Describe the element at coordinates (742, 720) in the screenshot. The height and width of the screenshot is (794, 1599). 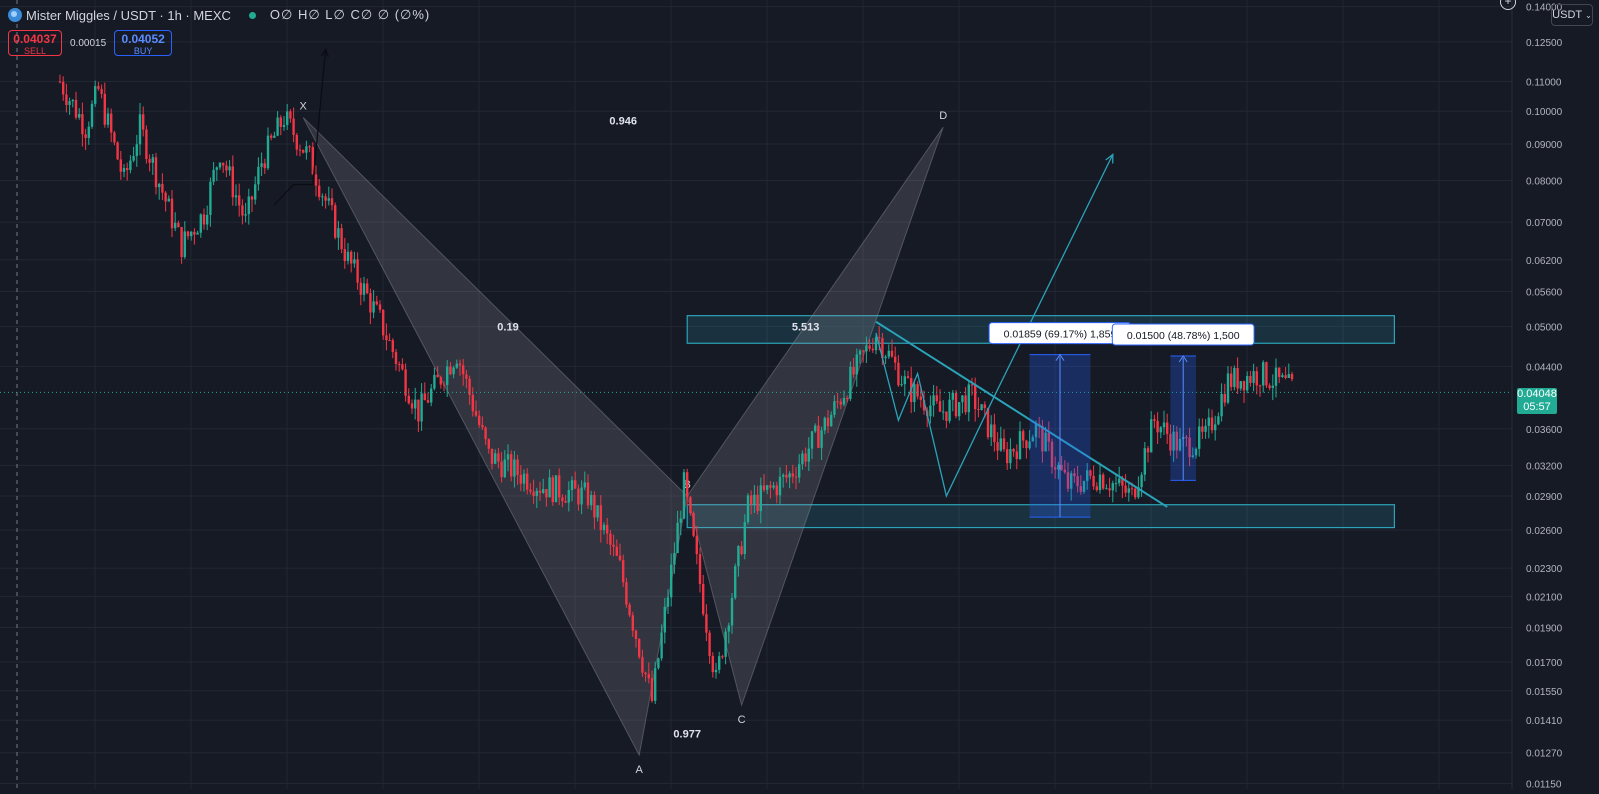
I see `pattern-point-label: C` at that location.